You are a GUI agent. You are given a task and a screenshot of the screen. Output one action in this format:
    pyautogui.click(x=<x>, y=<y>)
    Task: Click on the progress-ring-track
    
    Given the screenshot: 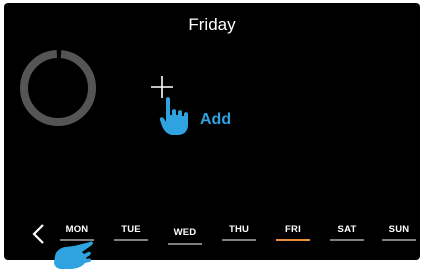 What is the action you would take?
    pyautogui.click(x=58, y=88)
    